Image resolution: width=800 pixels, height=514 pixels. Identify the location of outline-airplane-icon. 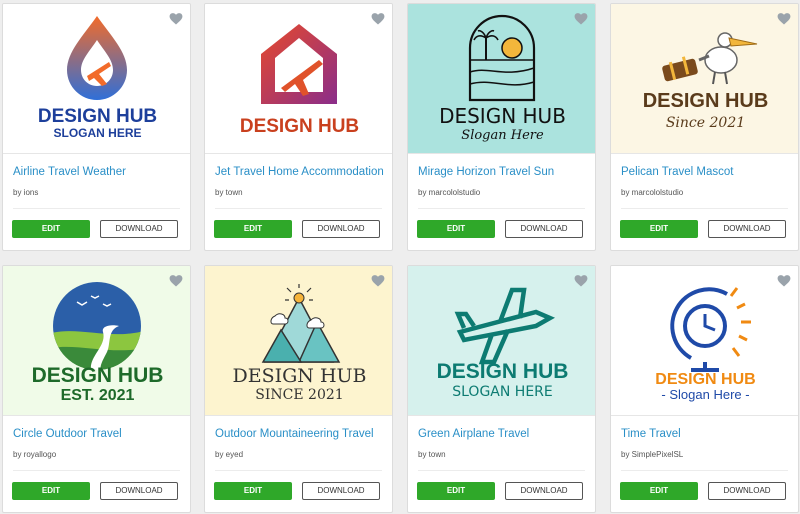
(505, 326).